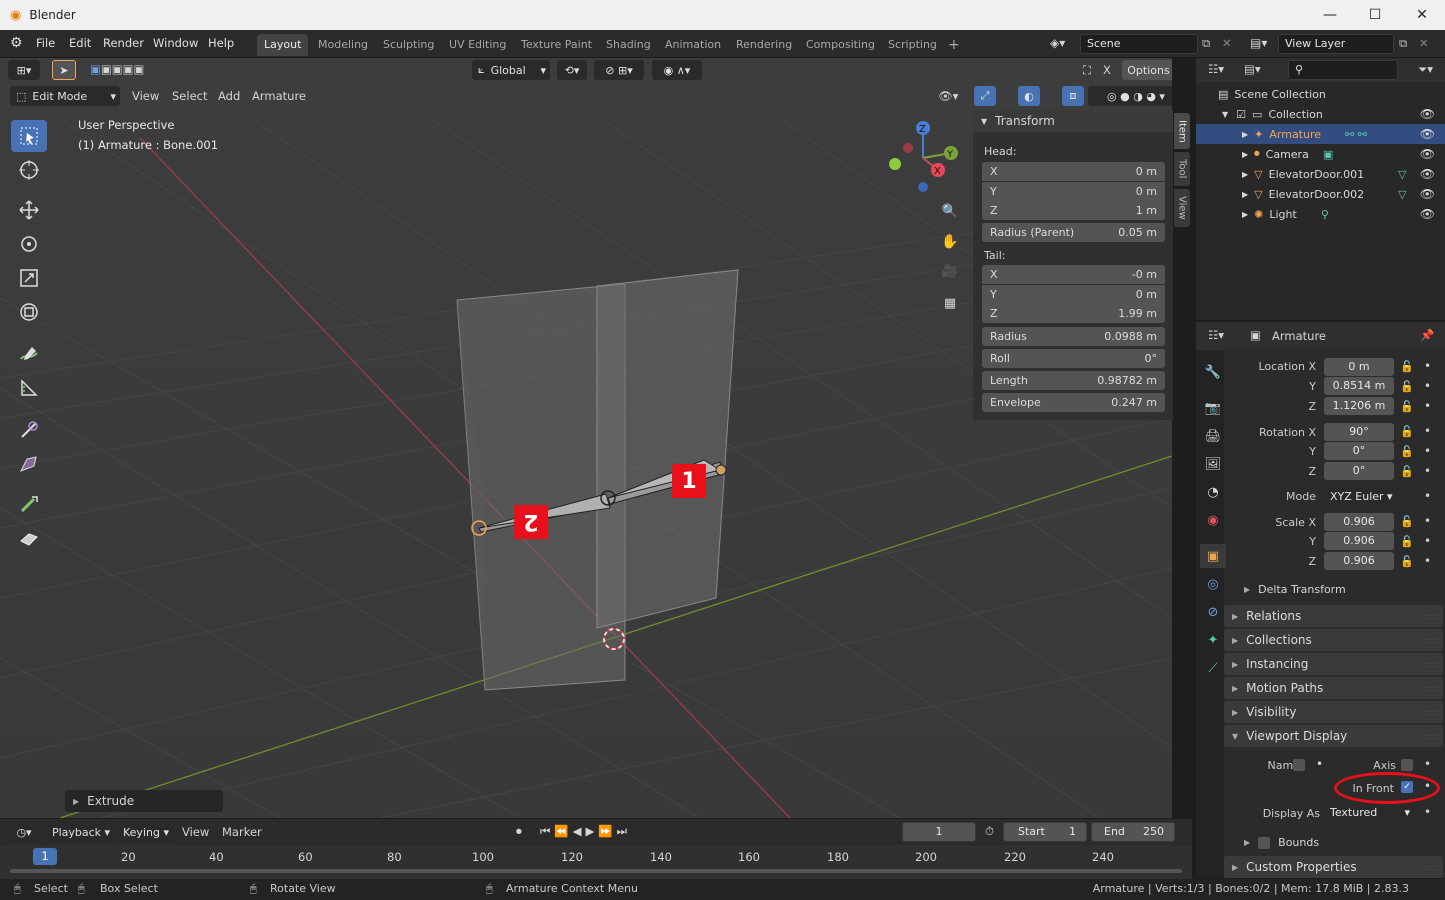 The height and width of the screenshot is (900, 1445). What do you see at coordinates (1241, 114) in the screenshot?
I see `checkbox-icon: ☑` at bounding box center [1241, 114].